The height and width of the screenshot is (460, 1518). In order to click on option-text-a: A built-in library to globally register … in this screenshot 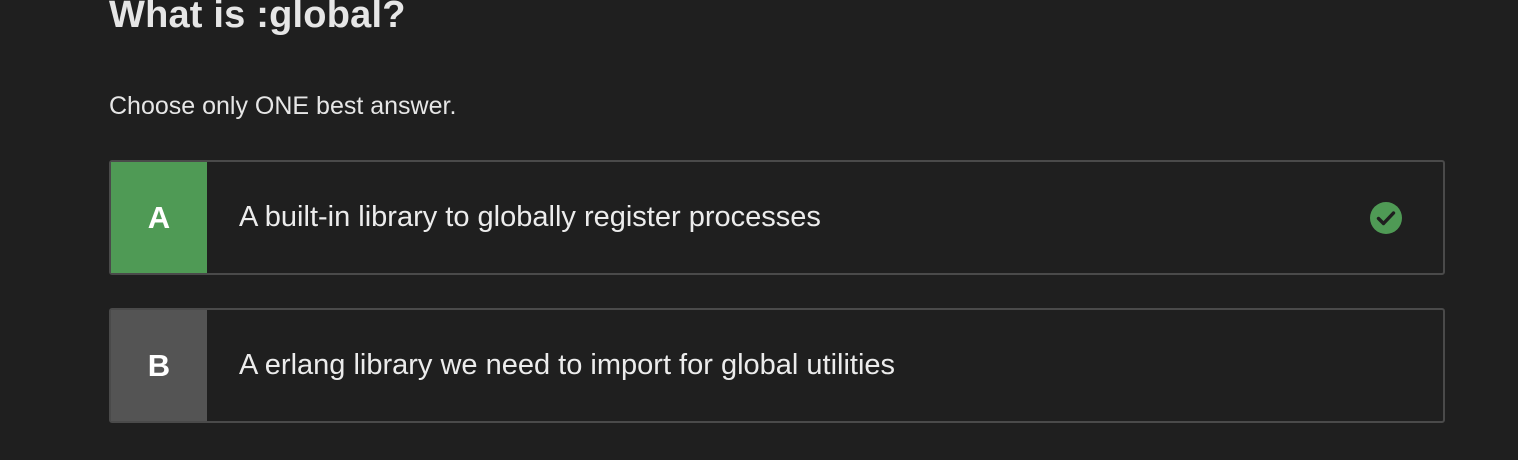, I will do `click(530, 217)`.